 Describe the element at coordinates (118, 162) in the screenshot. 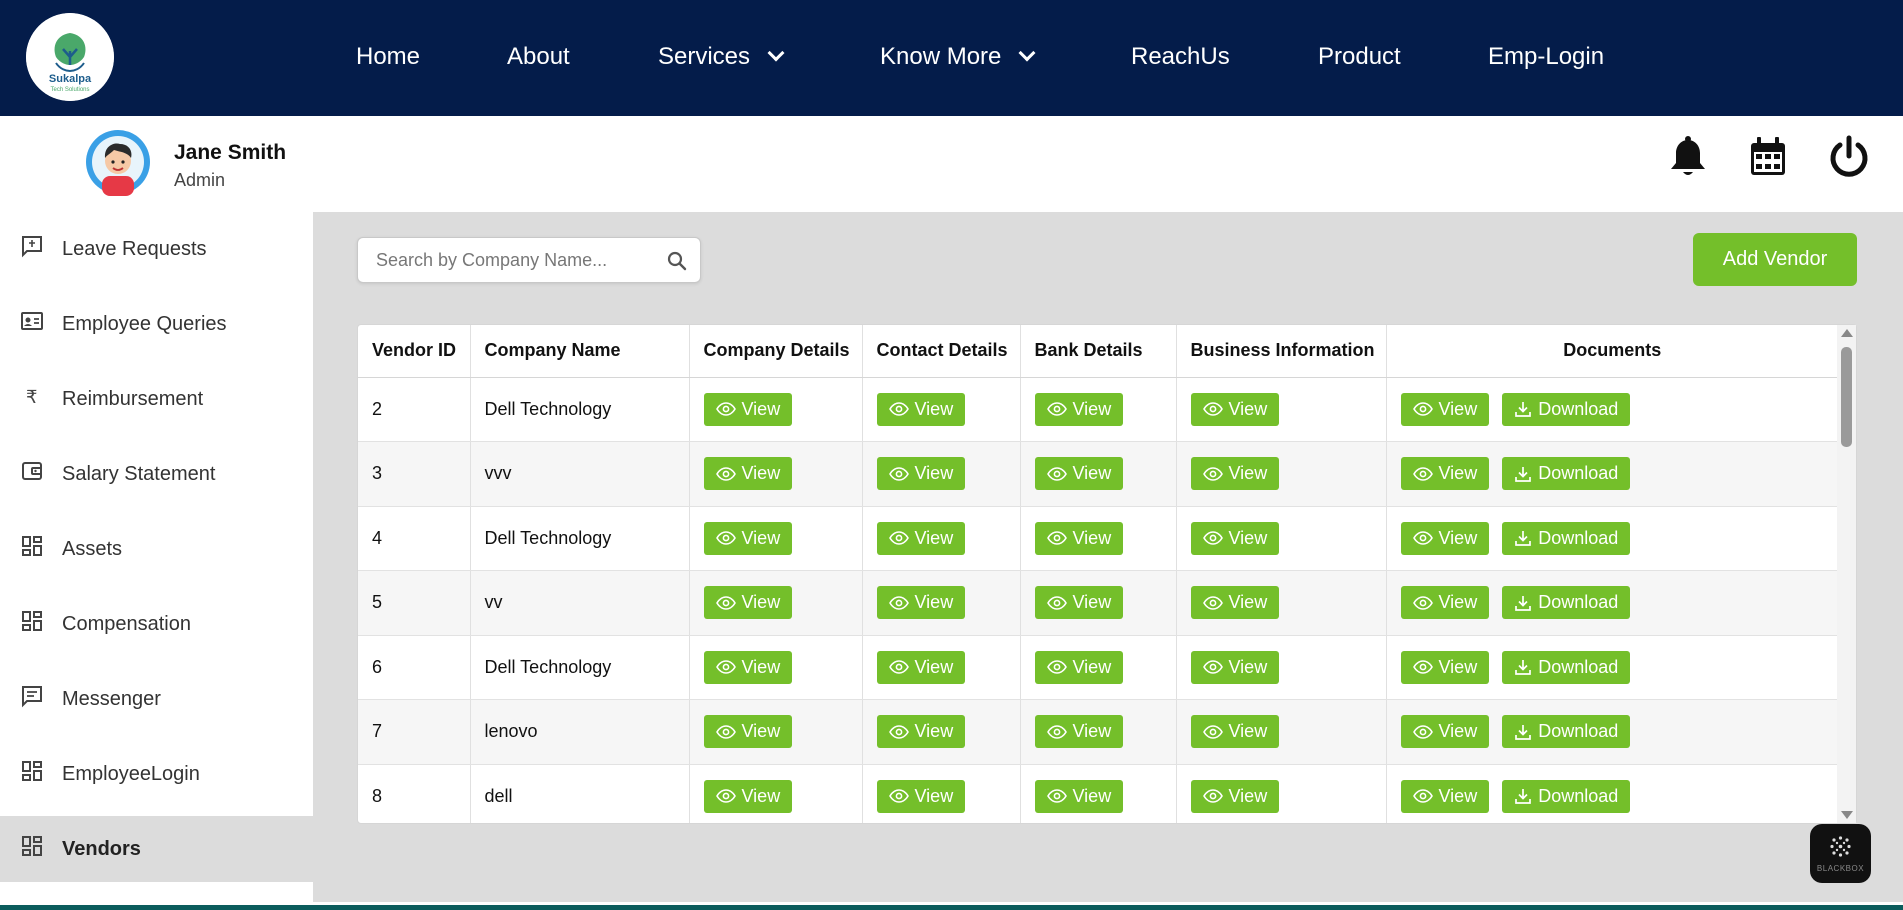

I see `avatar` at that location.